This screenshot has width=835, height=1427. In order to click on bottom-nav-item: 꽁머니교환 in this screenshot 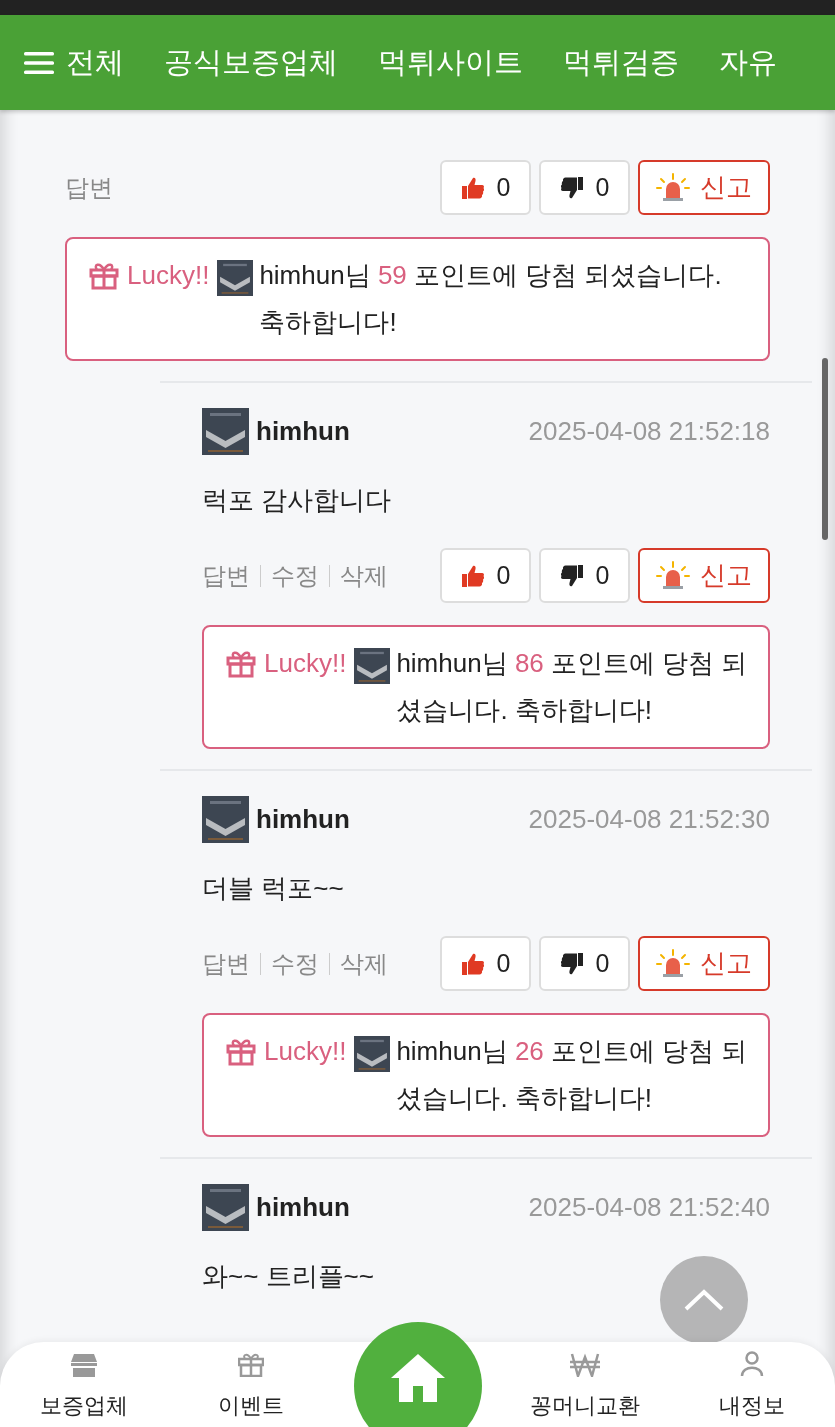, I will do `click(584, 1384)`.